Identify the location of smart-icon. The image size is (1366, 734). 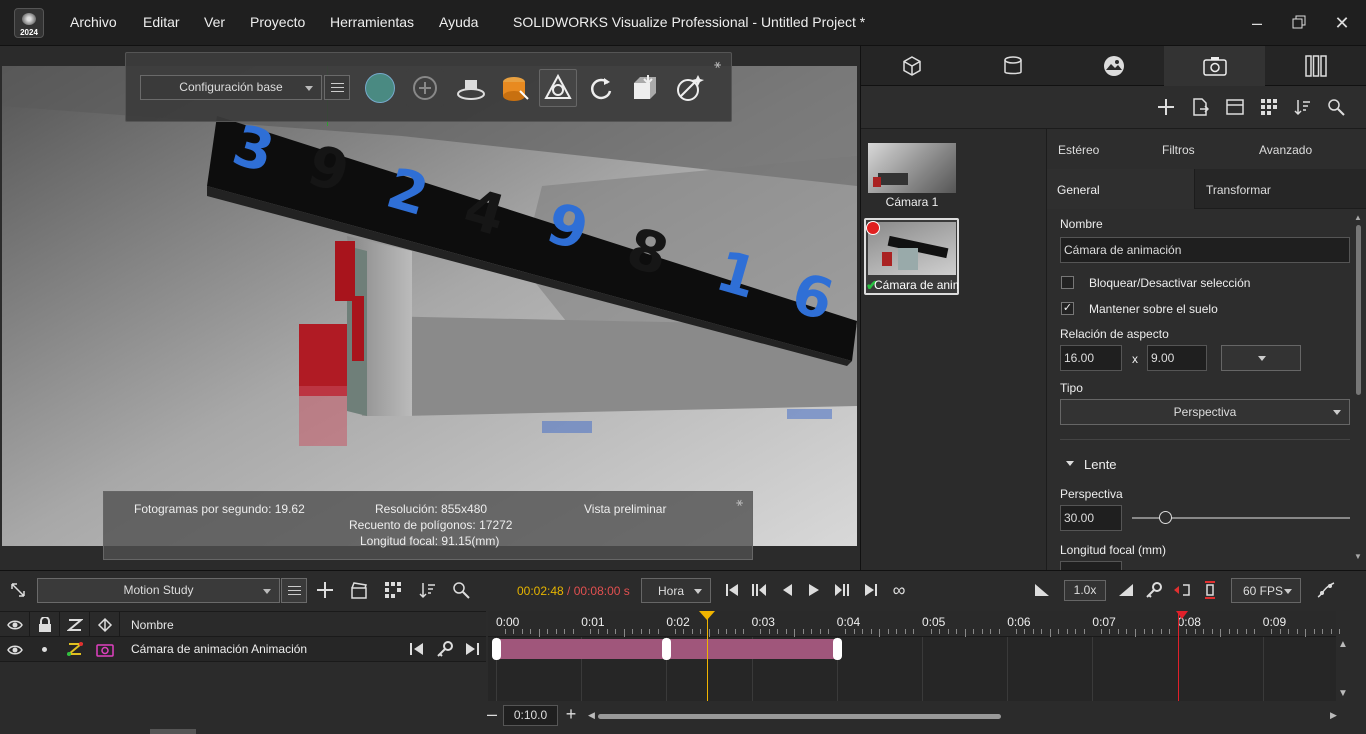
(425, 88).